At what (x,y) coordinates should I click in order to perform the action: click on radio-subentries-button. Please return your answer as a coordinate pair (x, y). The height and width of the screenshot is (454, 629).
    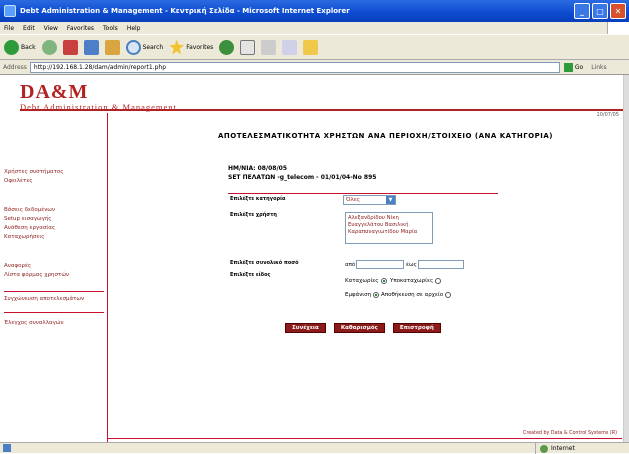
    Looking at the image, I should click on (438, 281).